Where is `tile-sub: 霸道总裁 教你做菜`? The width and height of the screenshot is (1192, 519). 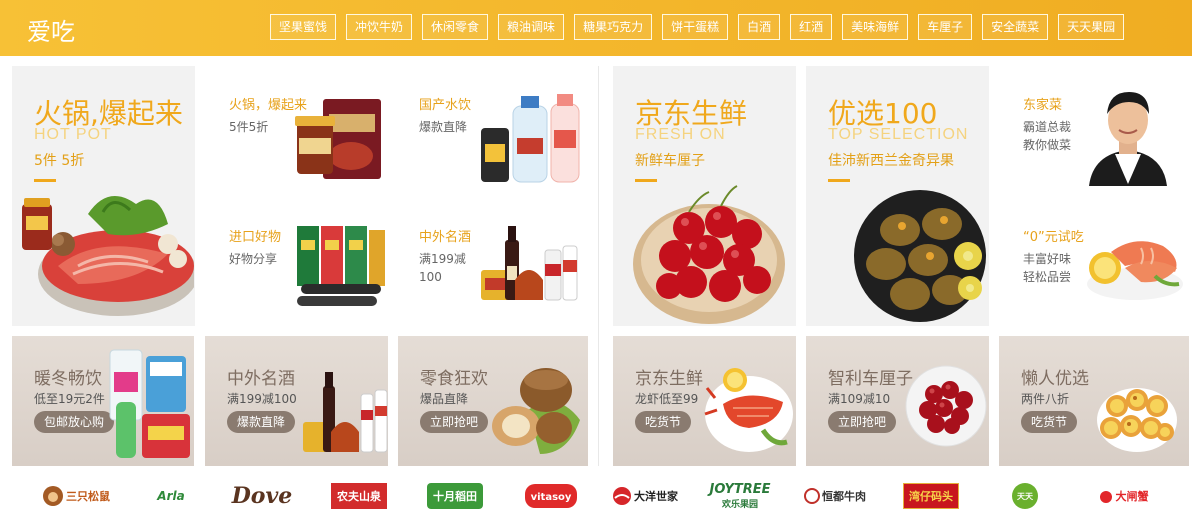
tile-sub: 霸道总裁 教你做菜 is located at coordinates (1047, 136).